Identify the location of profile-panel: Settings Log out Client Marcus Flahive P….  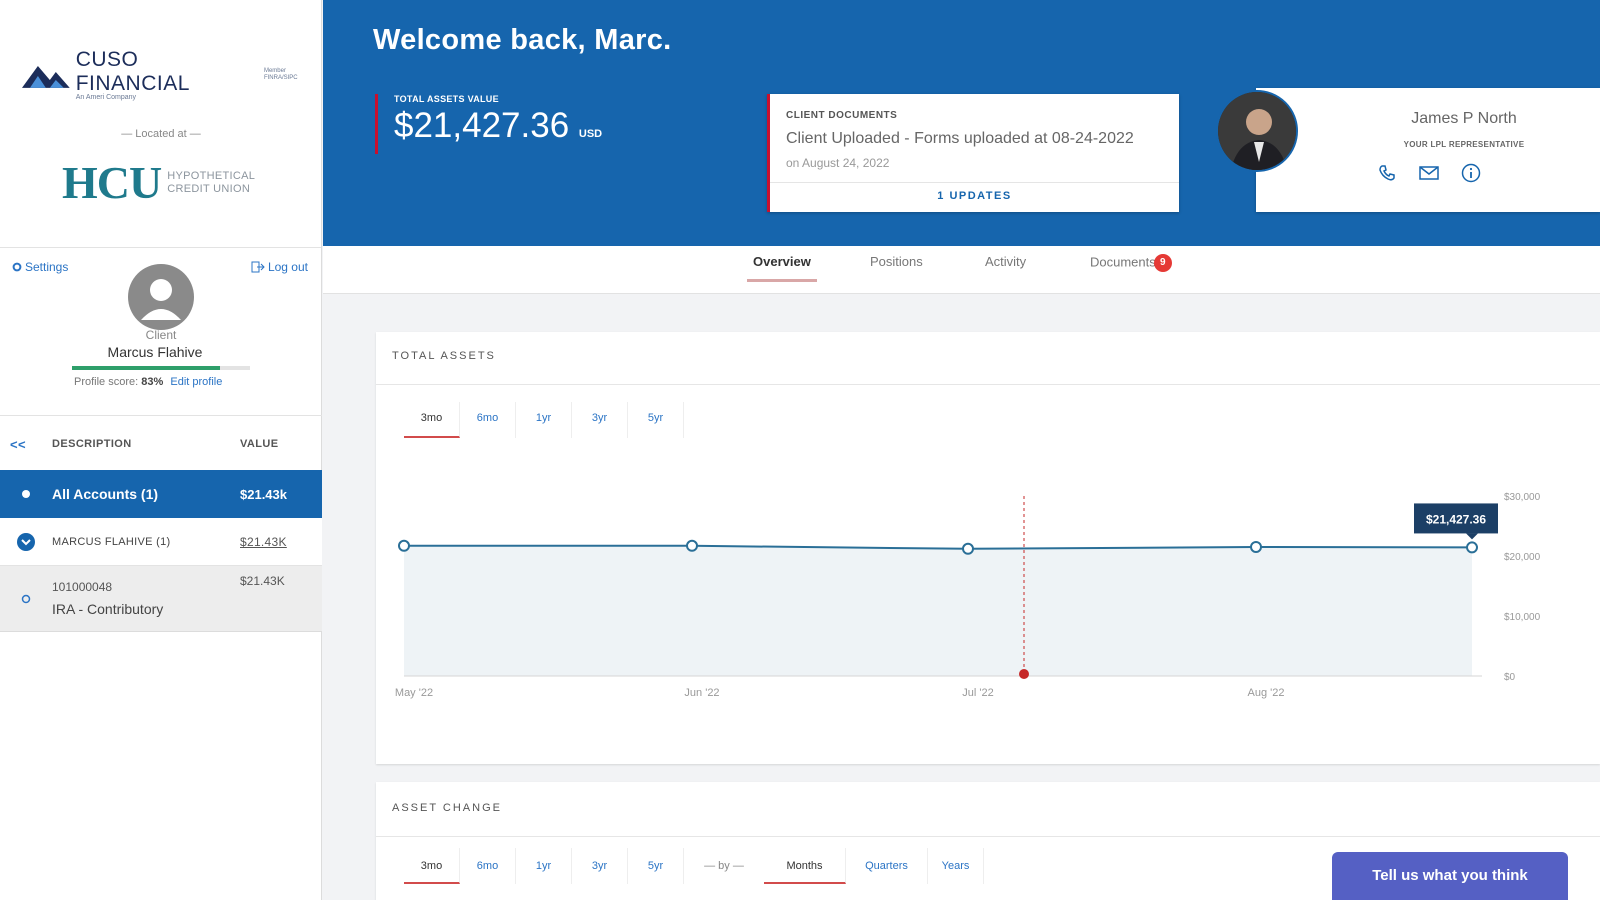
(161, 333).